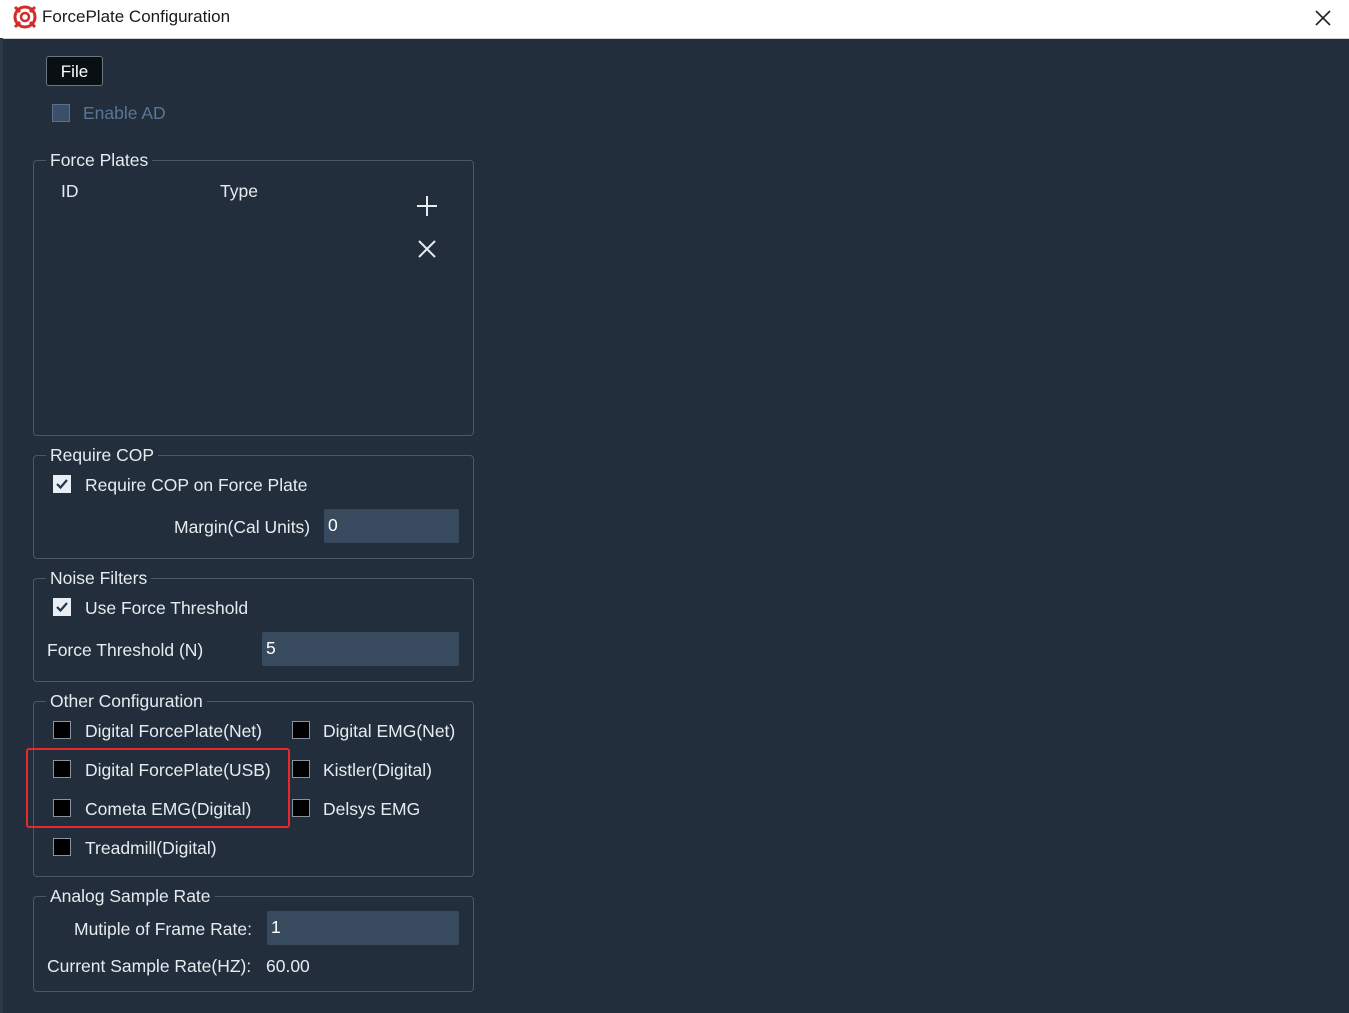  Describe the element at coordinates (389, 731) in the screenshot. I see `digital-emg-net-label: Digital EMG(Net)` at that location.